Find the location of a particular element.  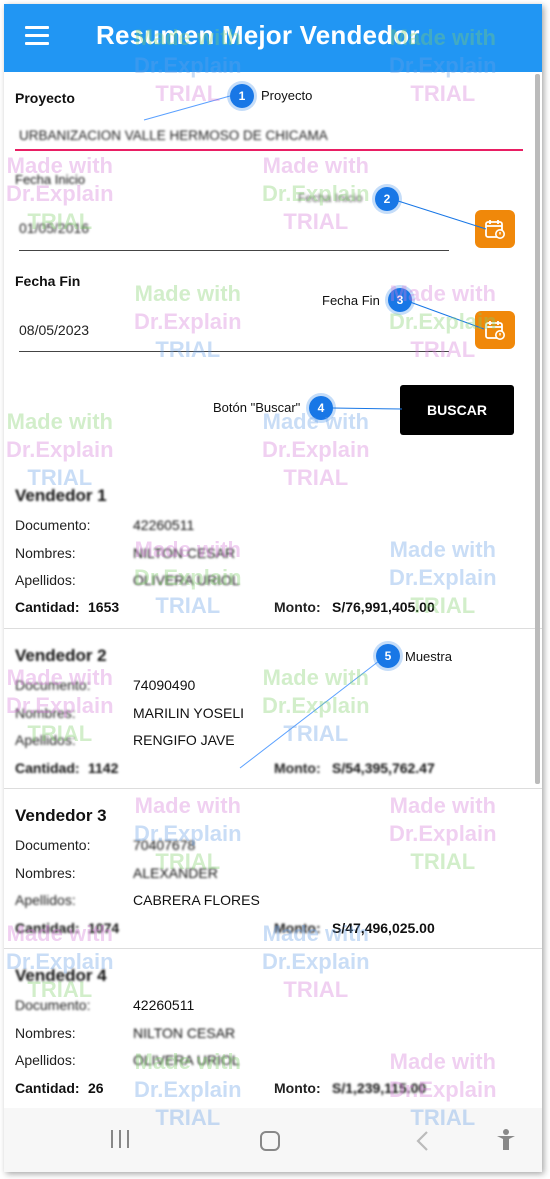

callout-text-5: Muestra is located at coordinates (428, 656).